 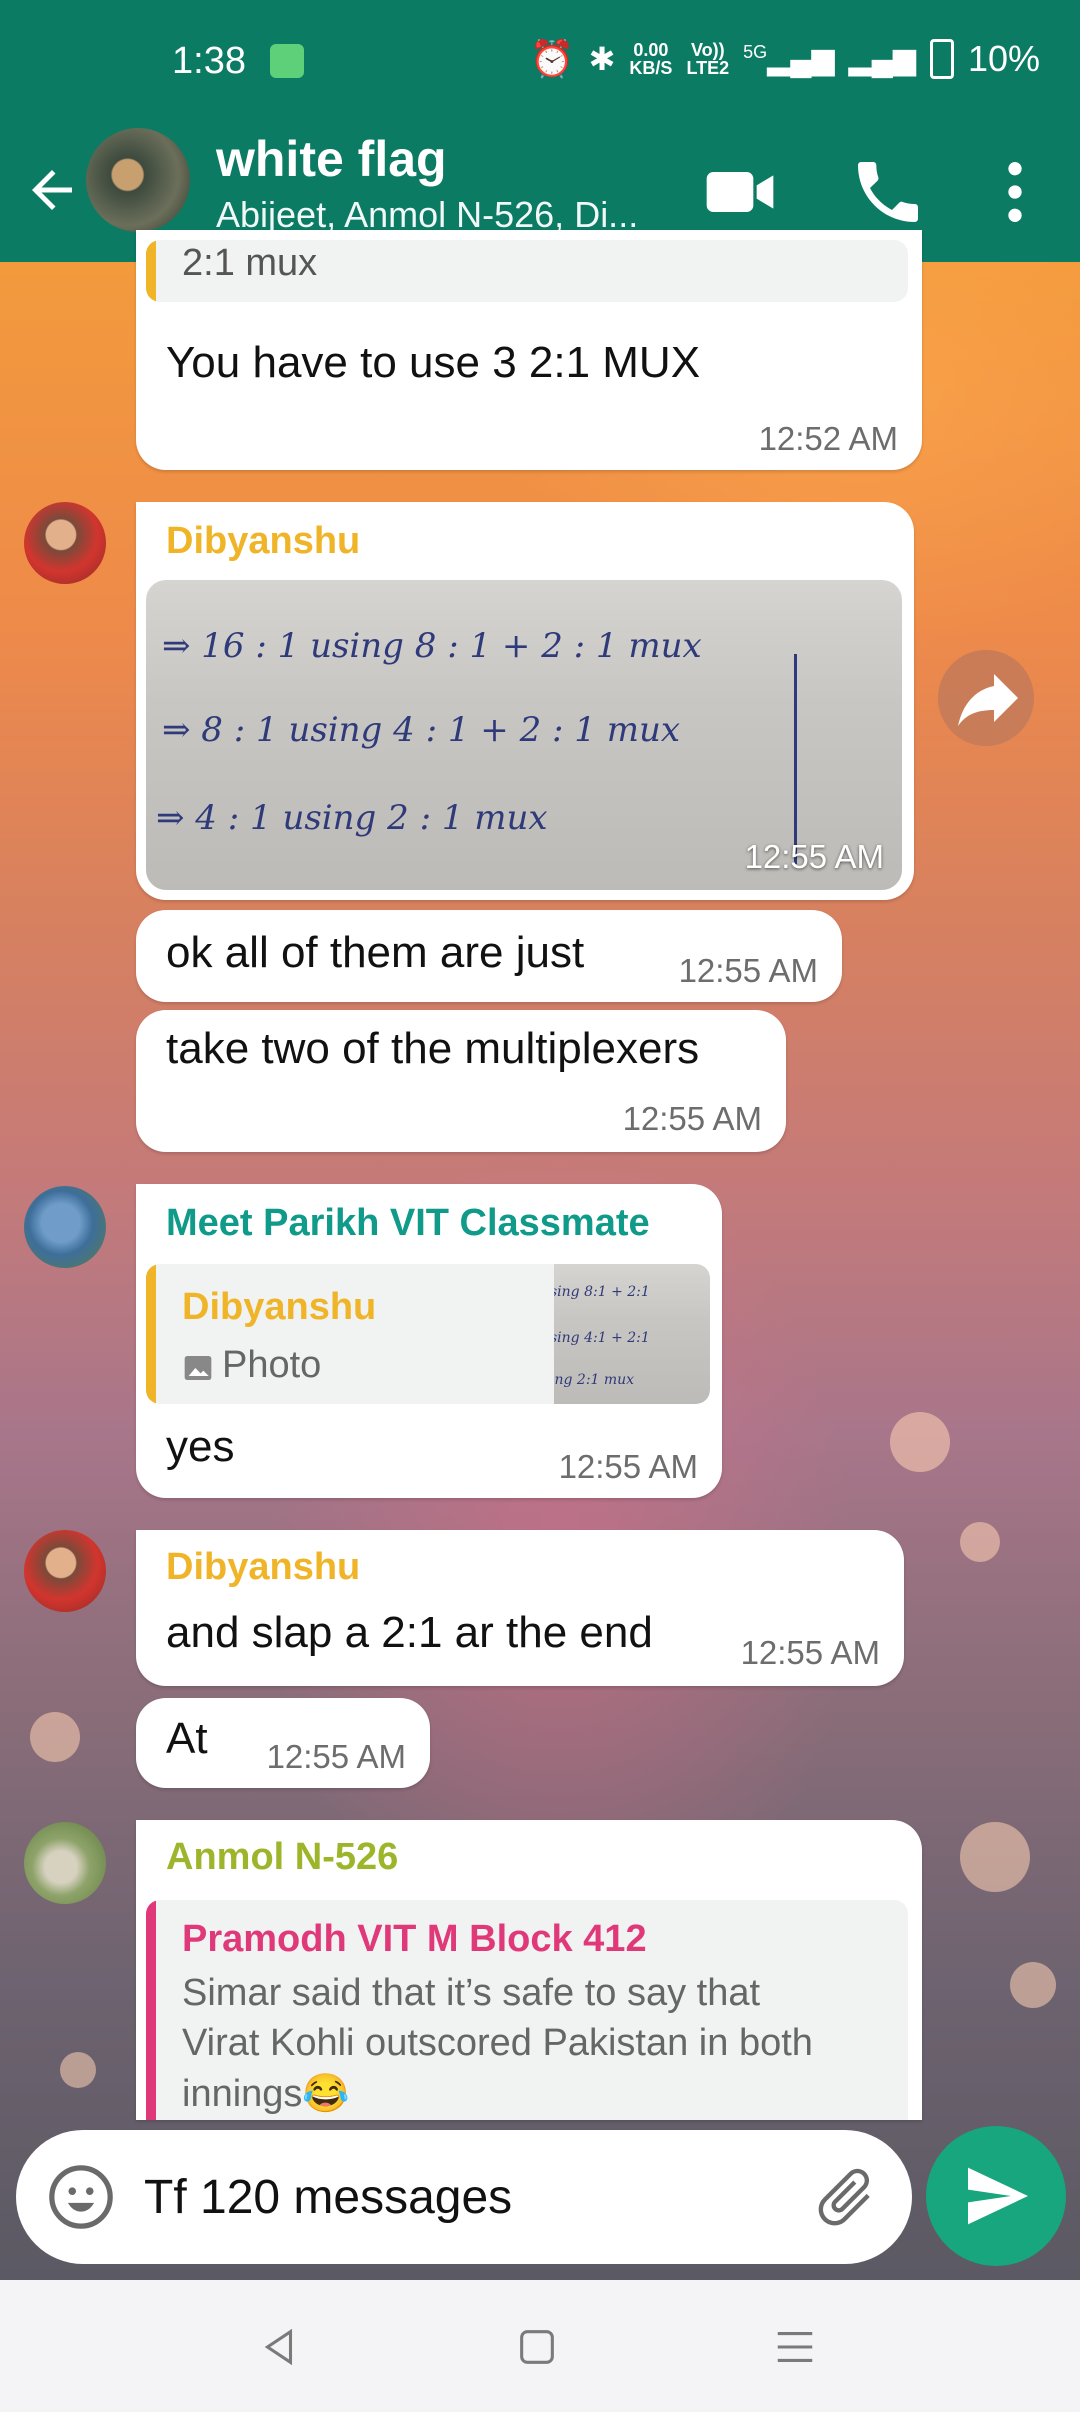 What do you see at coordinates (708, 68) in the screenshot?
I see `volte-bottom: LTE2` at bounding box center [708, 68].